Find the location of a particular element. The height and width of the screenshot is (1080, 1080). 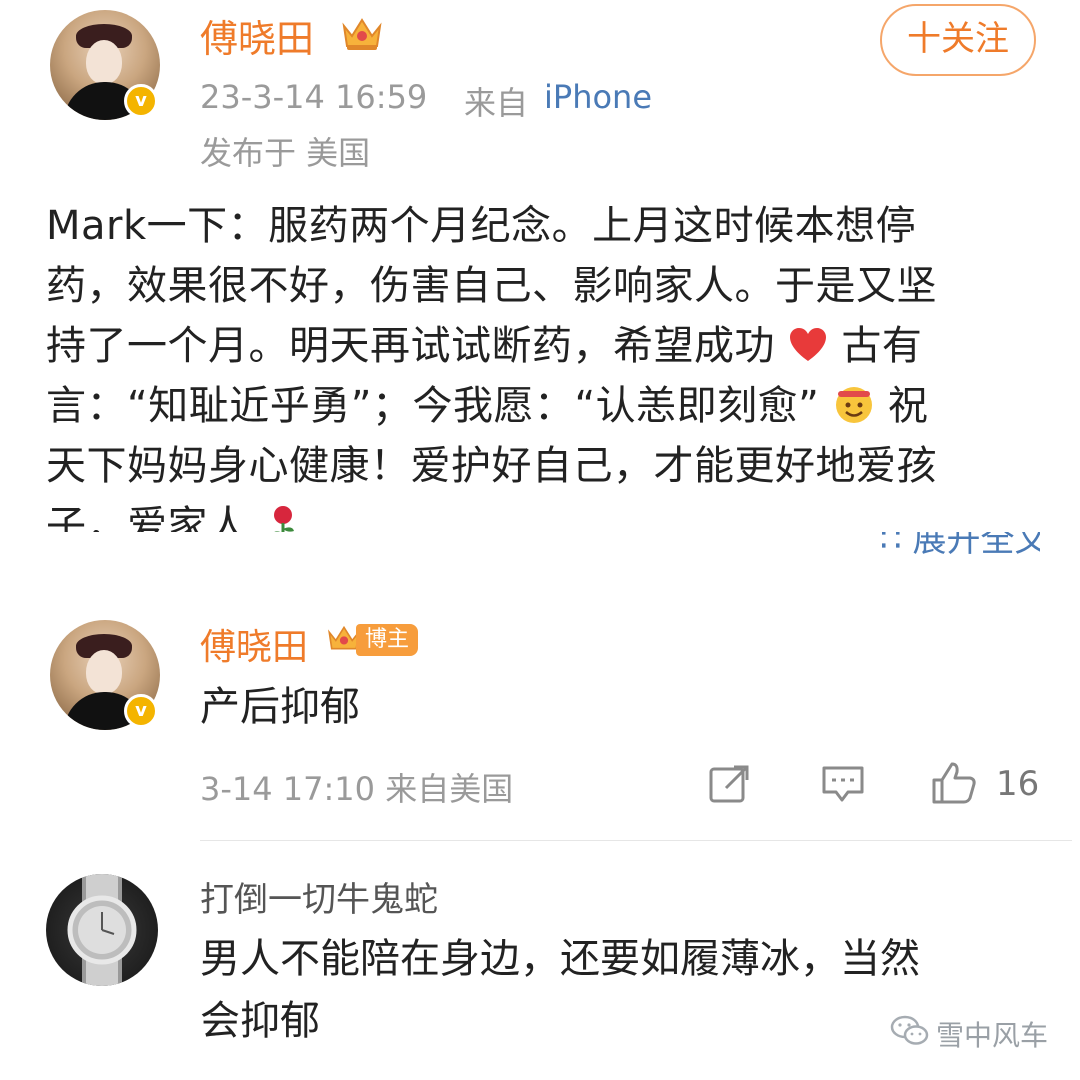

comment-text-line: 男人不能陪在身边，还要如履薄冰，当然 is located at coordinates (560, 959).